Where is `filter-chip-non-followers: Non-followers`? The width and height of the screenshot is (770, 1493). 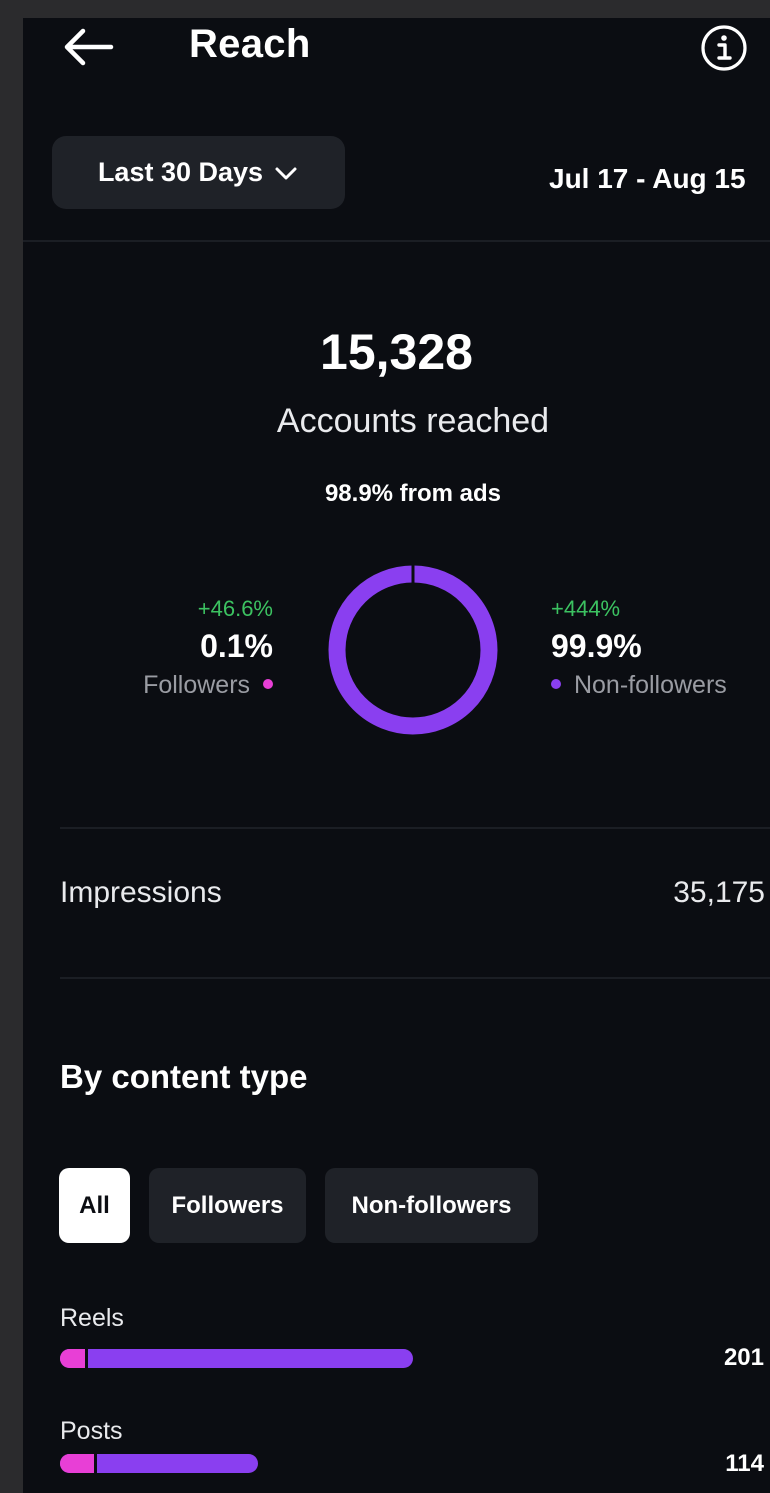 filter-chip-non-followers: Non-followers is located at coordinates (431, 1205).